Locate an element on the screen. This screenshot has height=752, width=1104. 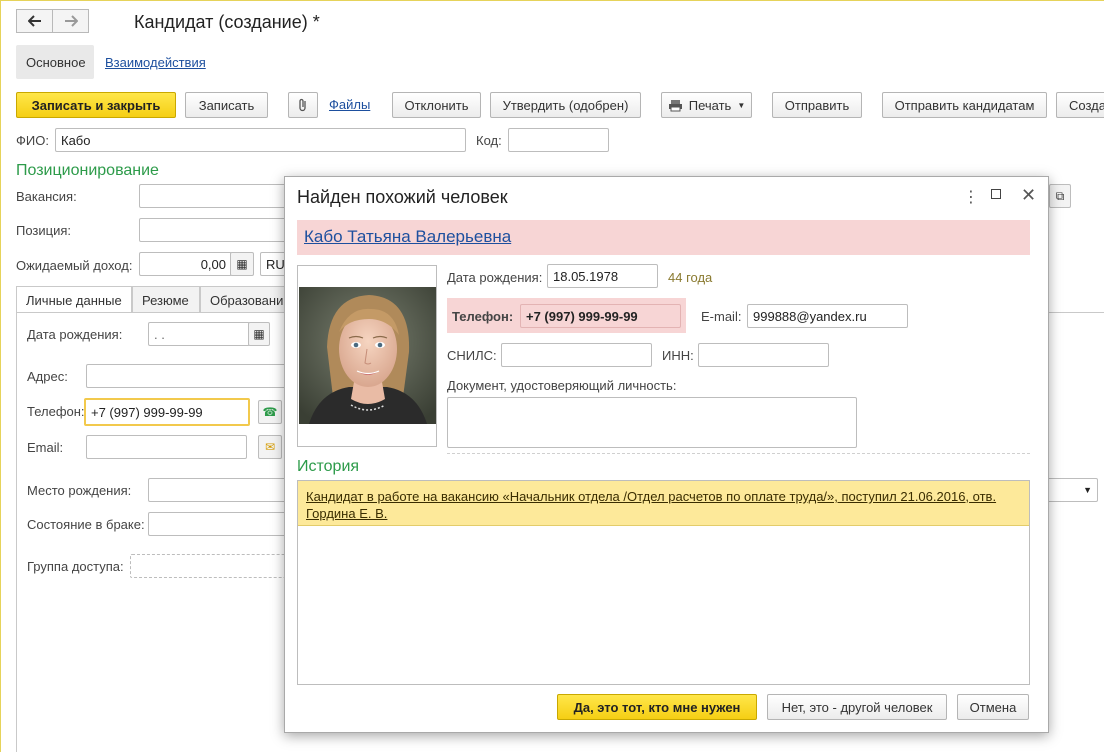
snils-input is located at coordinates (576, 355).